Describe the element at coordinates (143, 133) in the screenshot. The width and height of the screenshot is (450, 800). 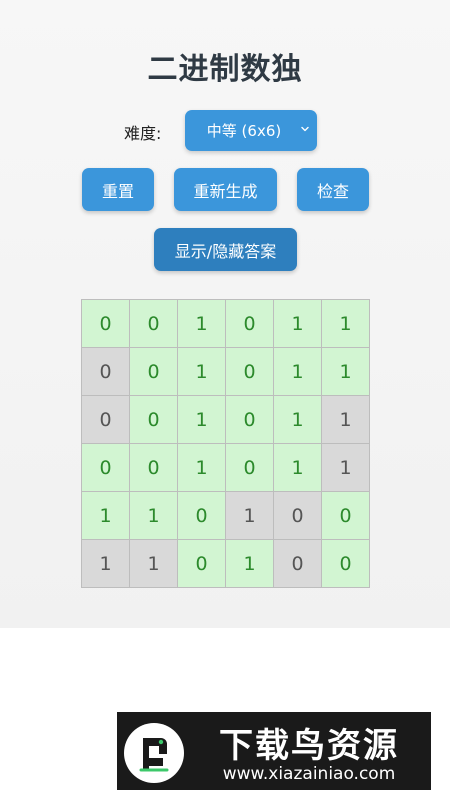
I see `difficulty-label: 难度:` at that location.